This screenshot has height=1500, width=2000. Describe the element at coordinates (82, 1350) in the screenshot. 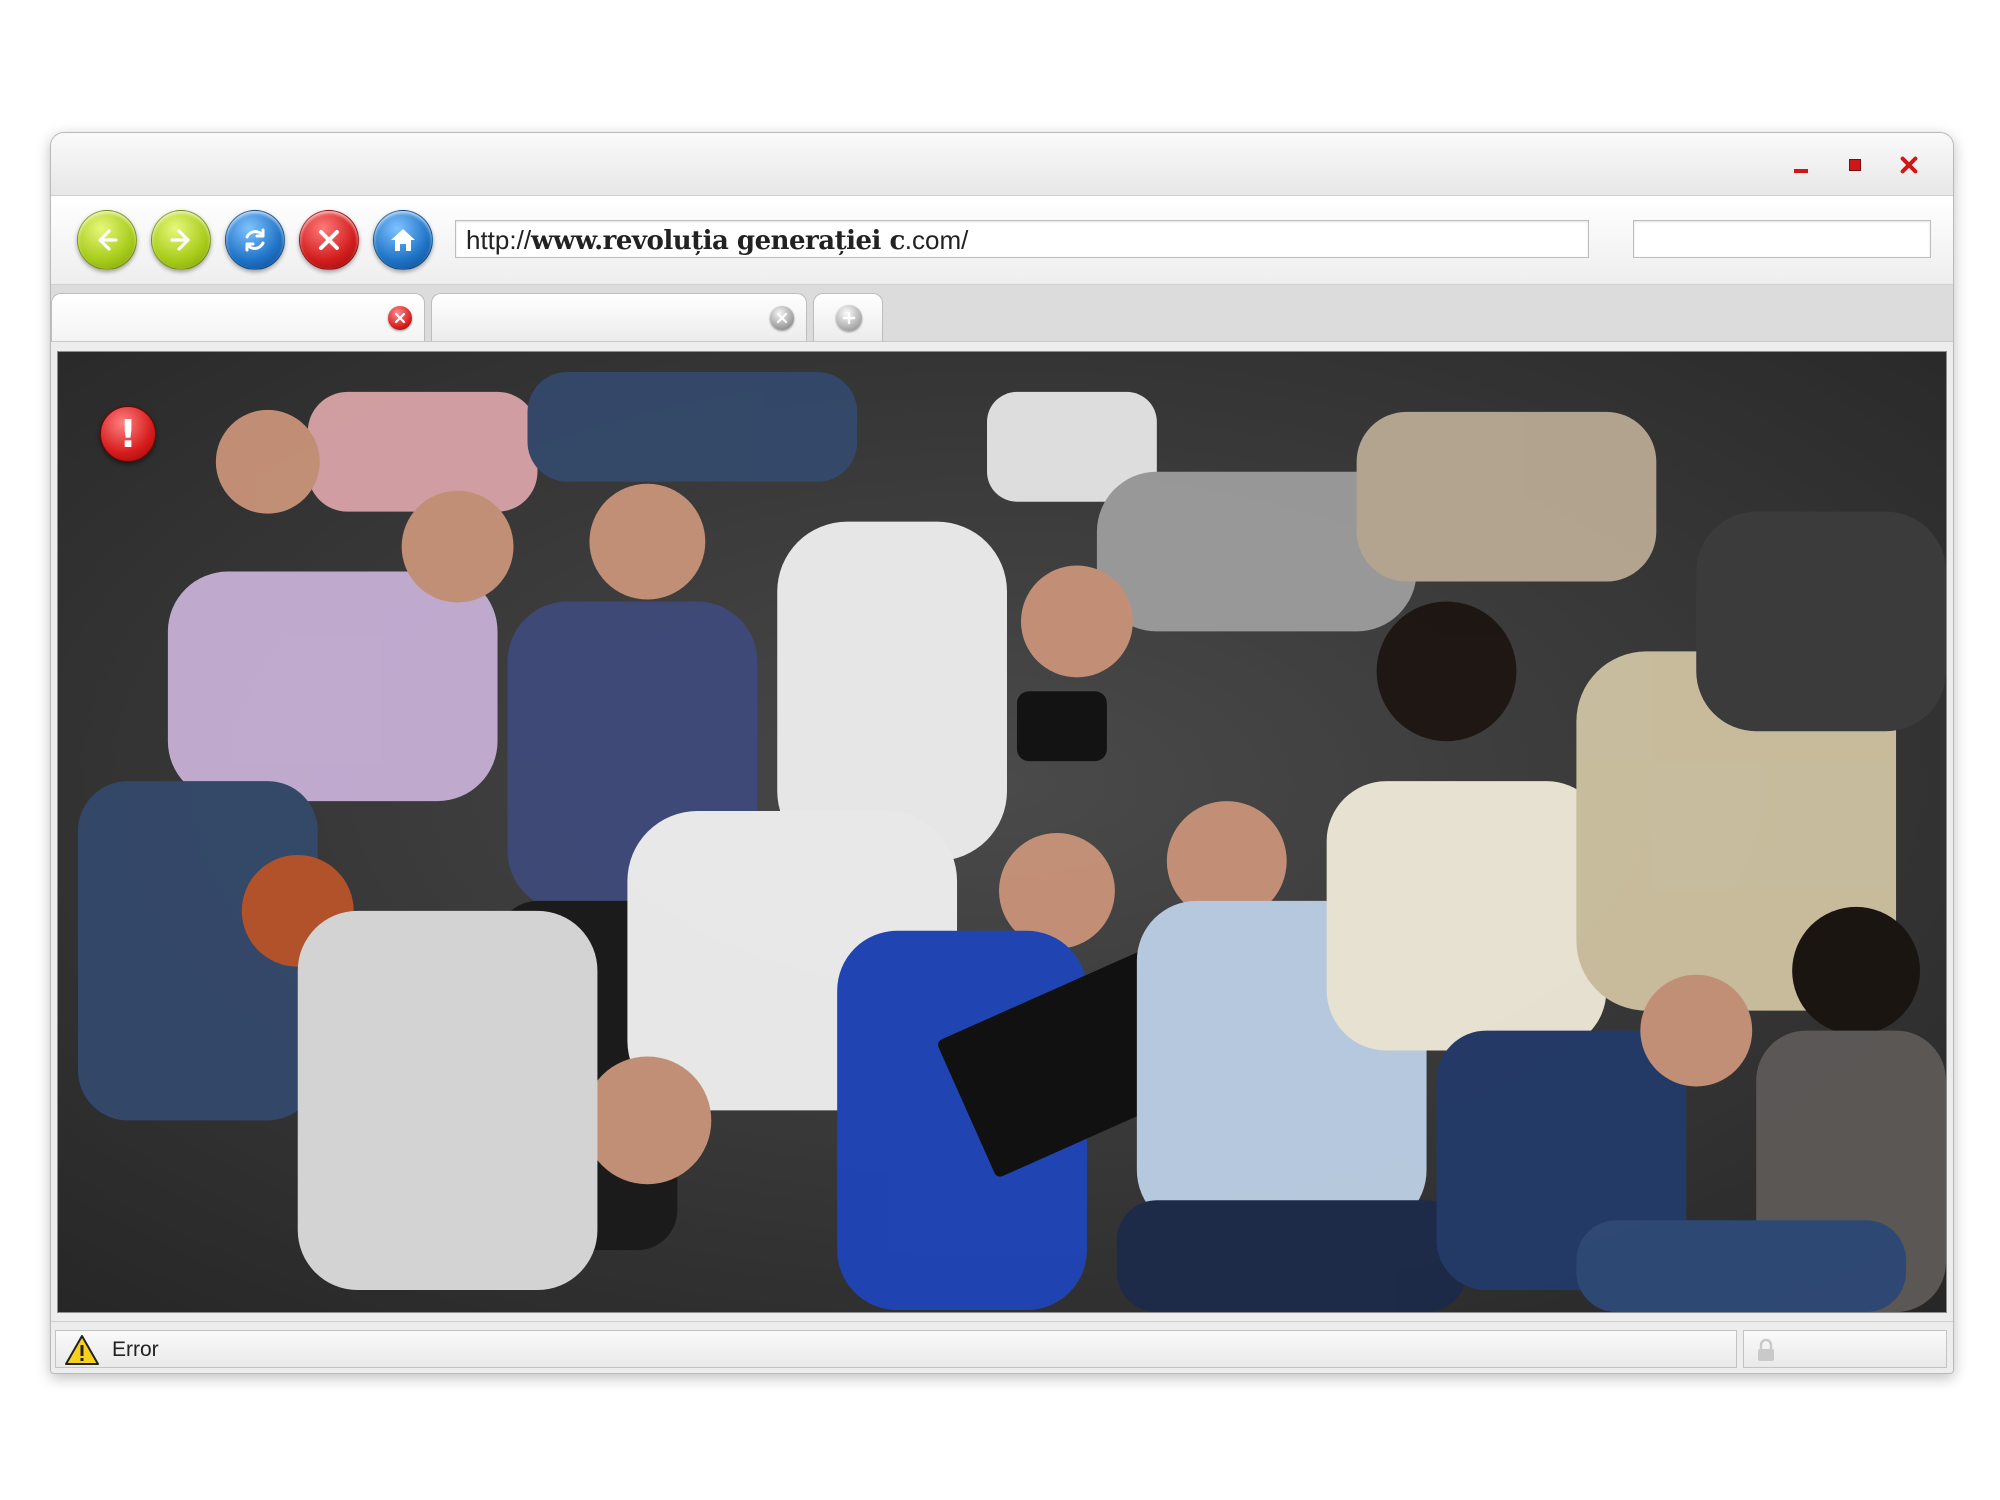

I see `warning-icon` at that location.